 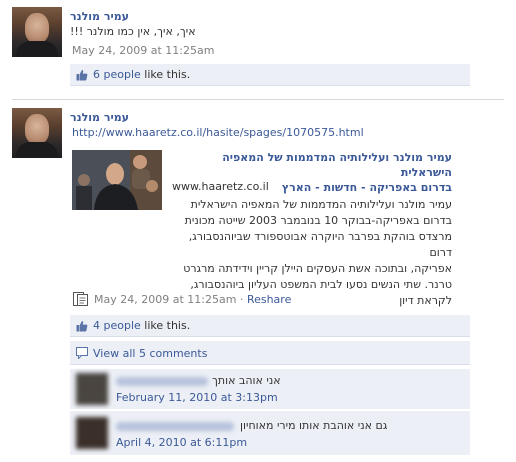 What do you see at coordinates (82, 353) in the screenshot?
I see `comment-bubble-icon` at bounding box center [82, 353].